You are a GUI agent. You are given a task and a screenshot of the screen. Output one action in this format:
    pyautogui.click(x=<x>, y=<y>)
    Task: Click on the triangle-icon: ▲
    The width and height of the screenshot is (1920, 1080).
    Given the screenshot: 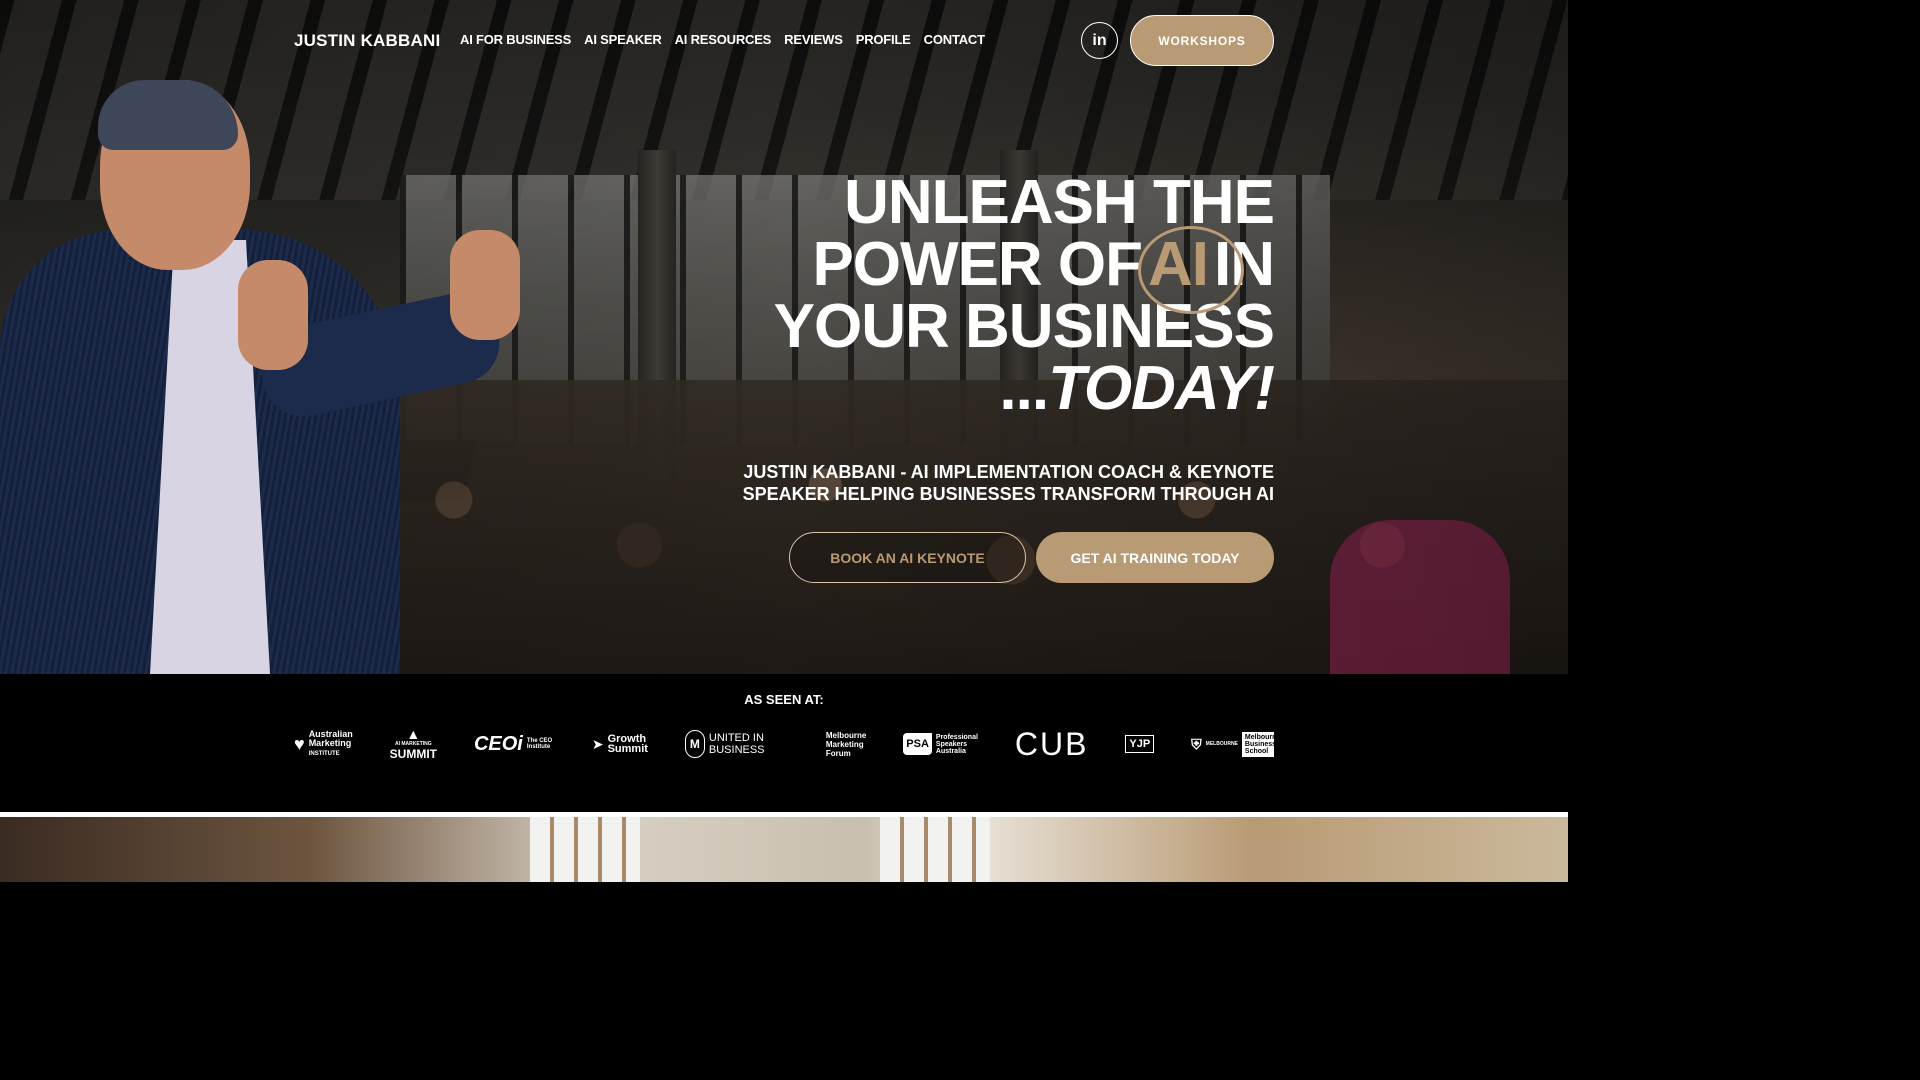 What is the action you would take?
    pyautogui.click(x=413, y=734)
    